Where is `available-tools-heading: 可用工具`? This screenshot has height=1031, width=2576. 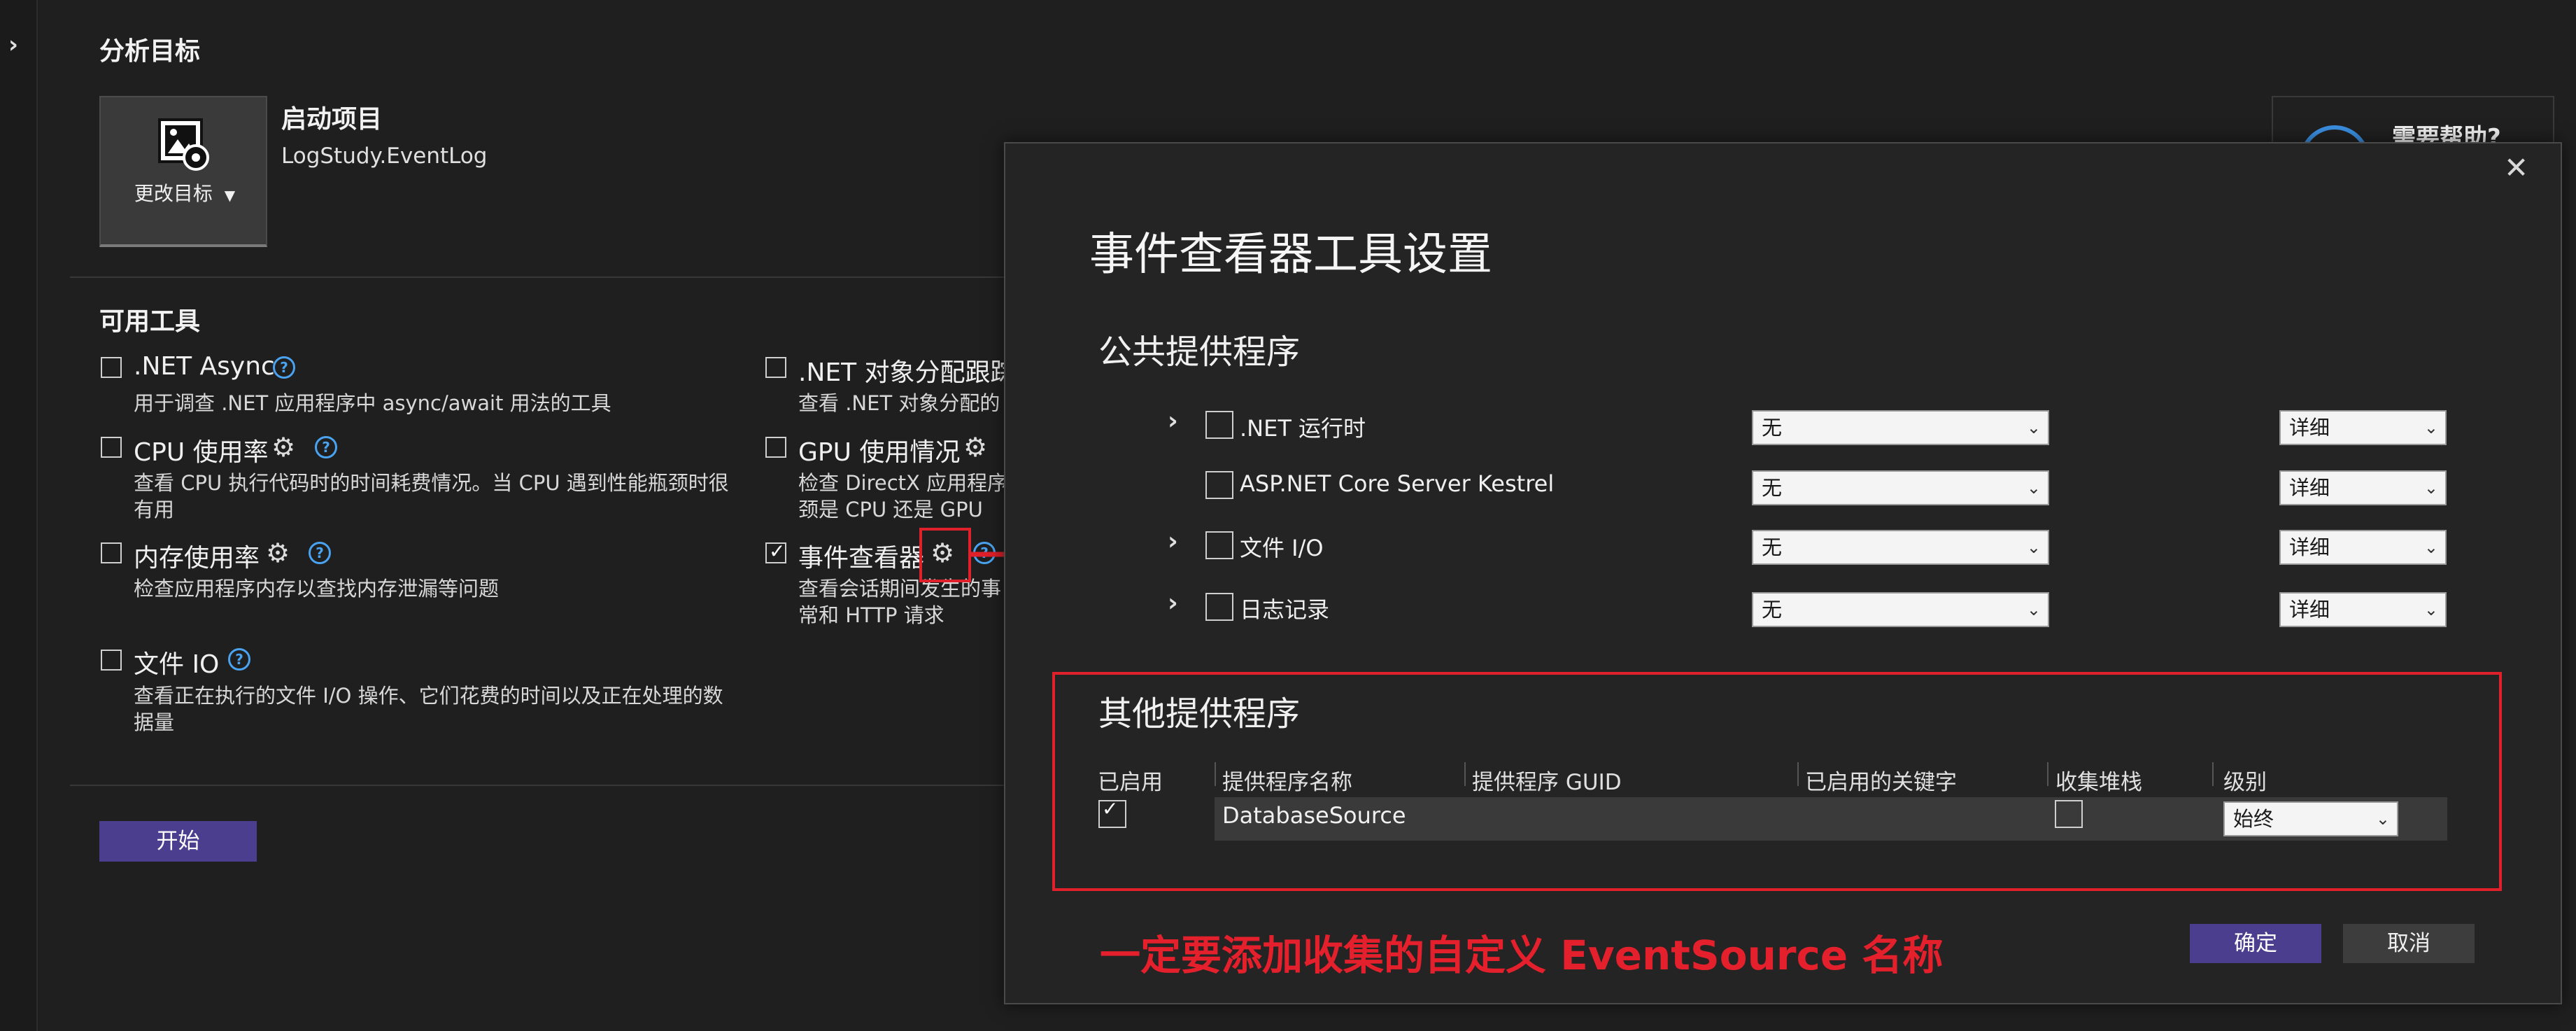 available-tools-heading: 可用工具 is located at coordinates (150, 321).